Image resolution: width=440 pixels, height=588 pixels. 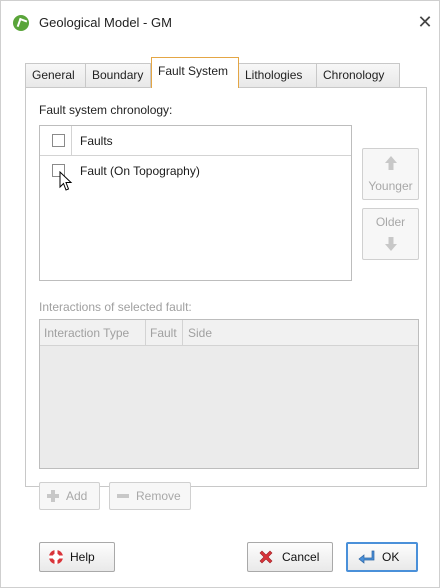 I want to click on tab-fault-system: Fault System, so click(x=195, y=72).